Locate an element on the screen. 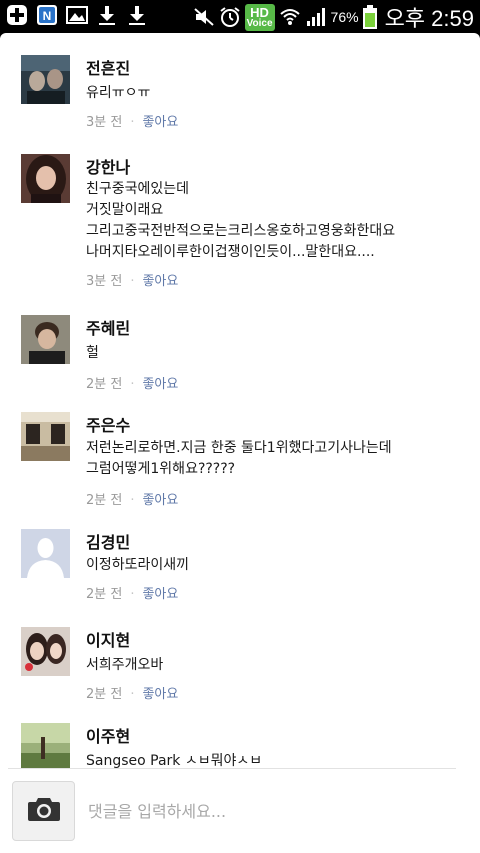  camera-icon is located at coordinates (44, 811).